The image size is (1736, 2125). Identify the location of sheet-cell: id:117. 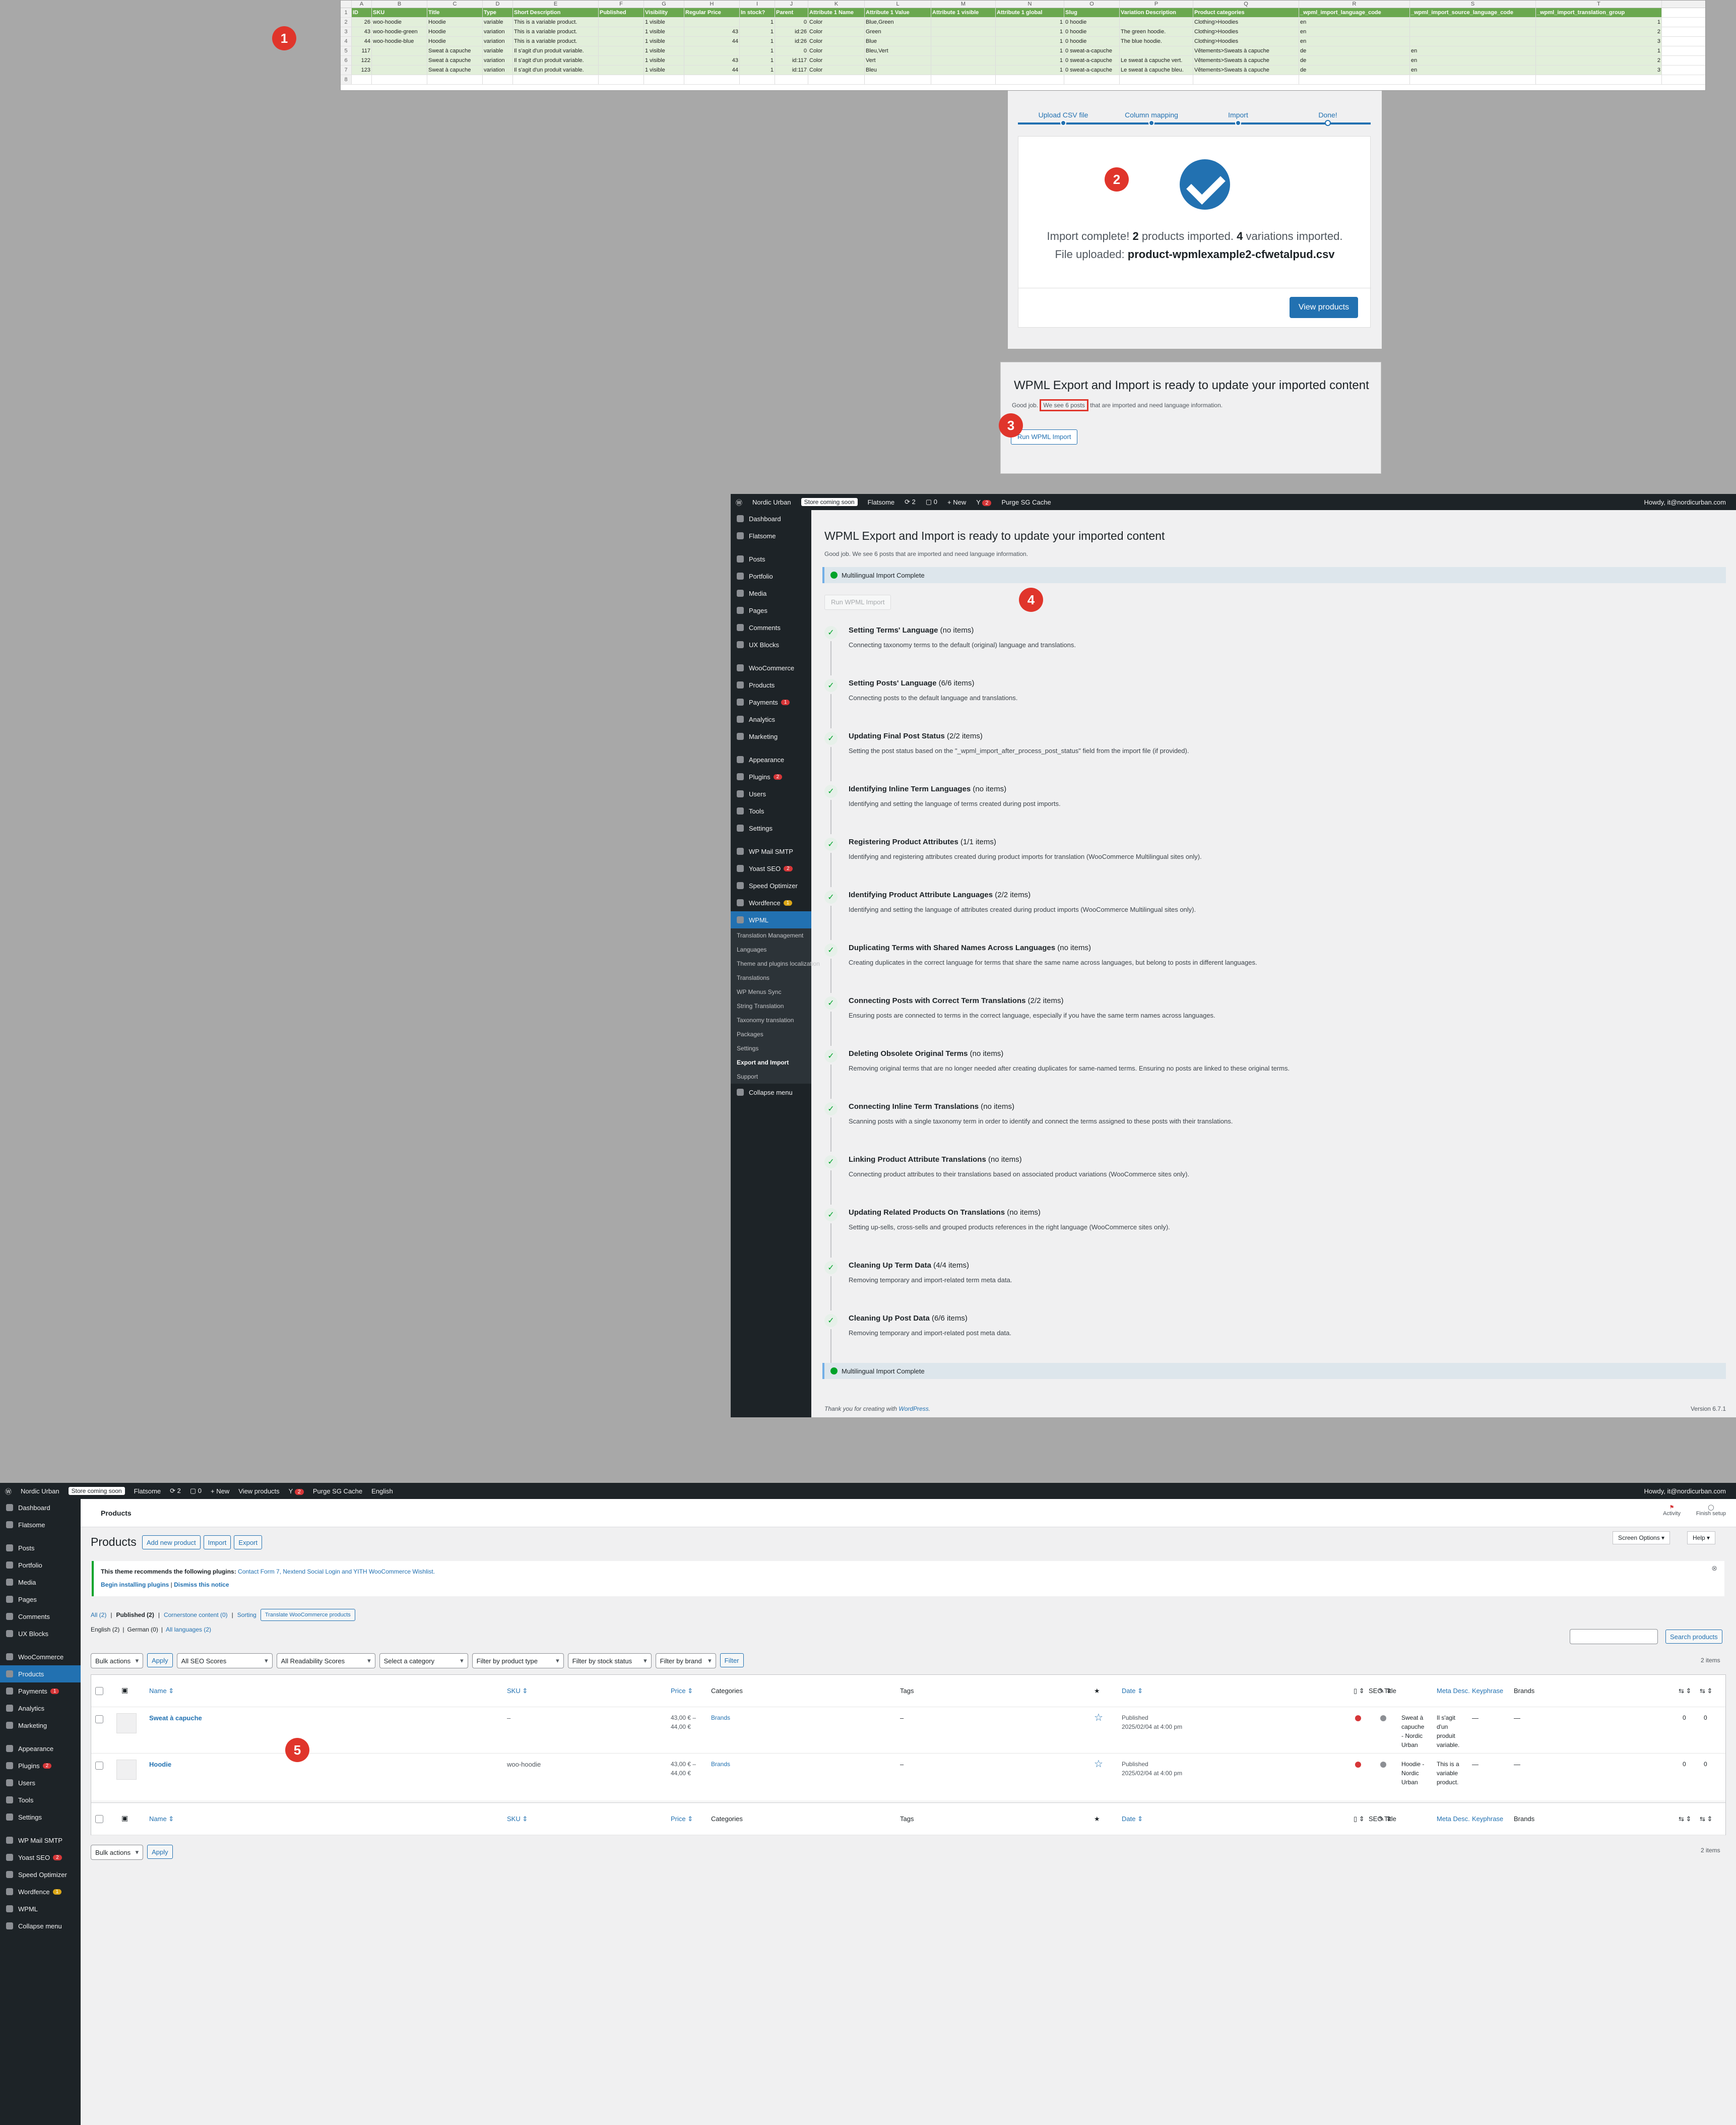
(791, 60).